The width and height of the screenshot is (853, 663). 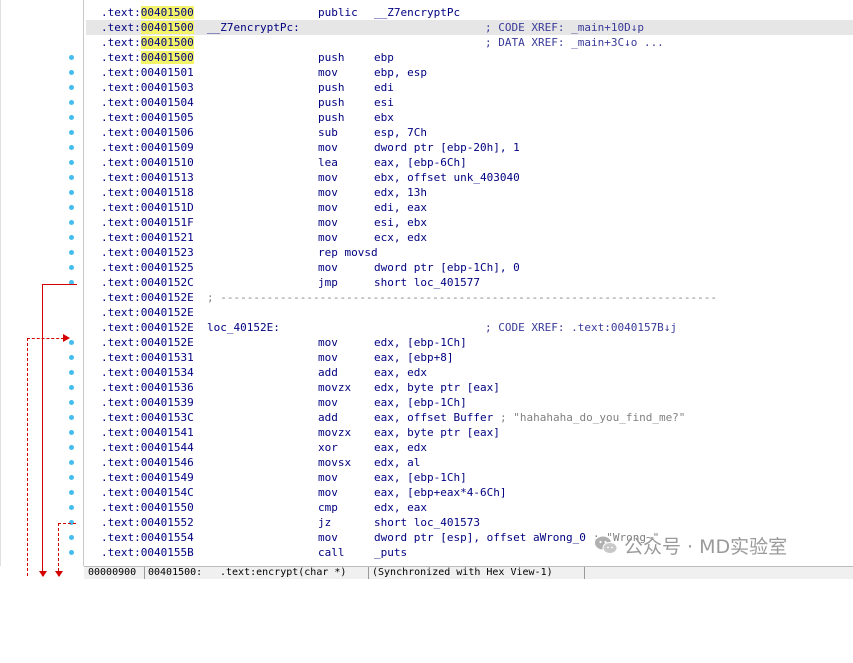 I want to click on instruction-operands: dword ptr [esp], offset aWrong_0, so click(x=480, y=537).